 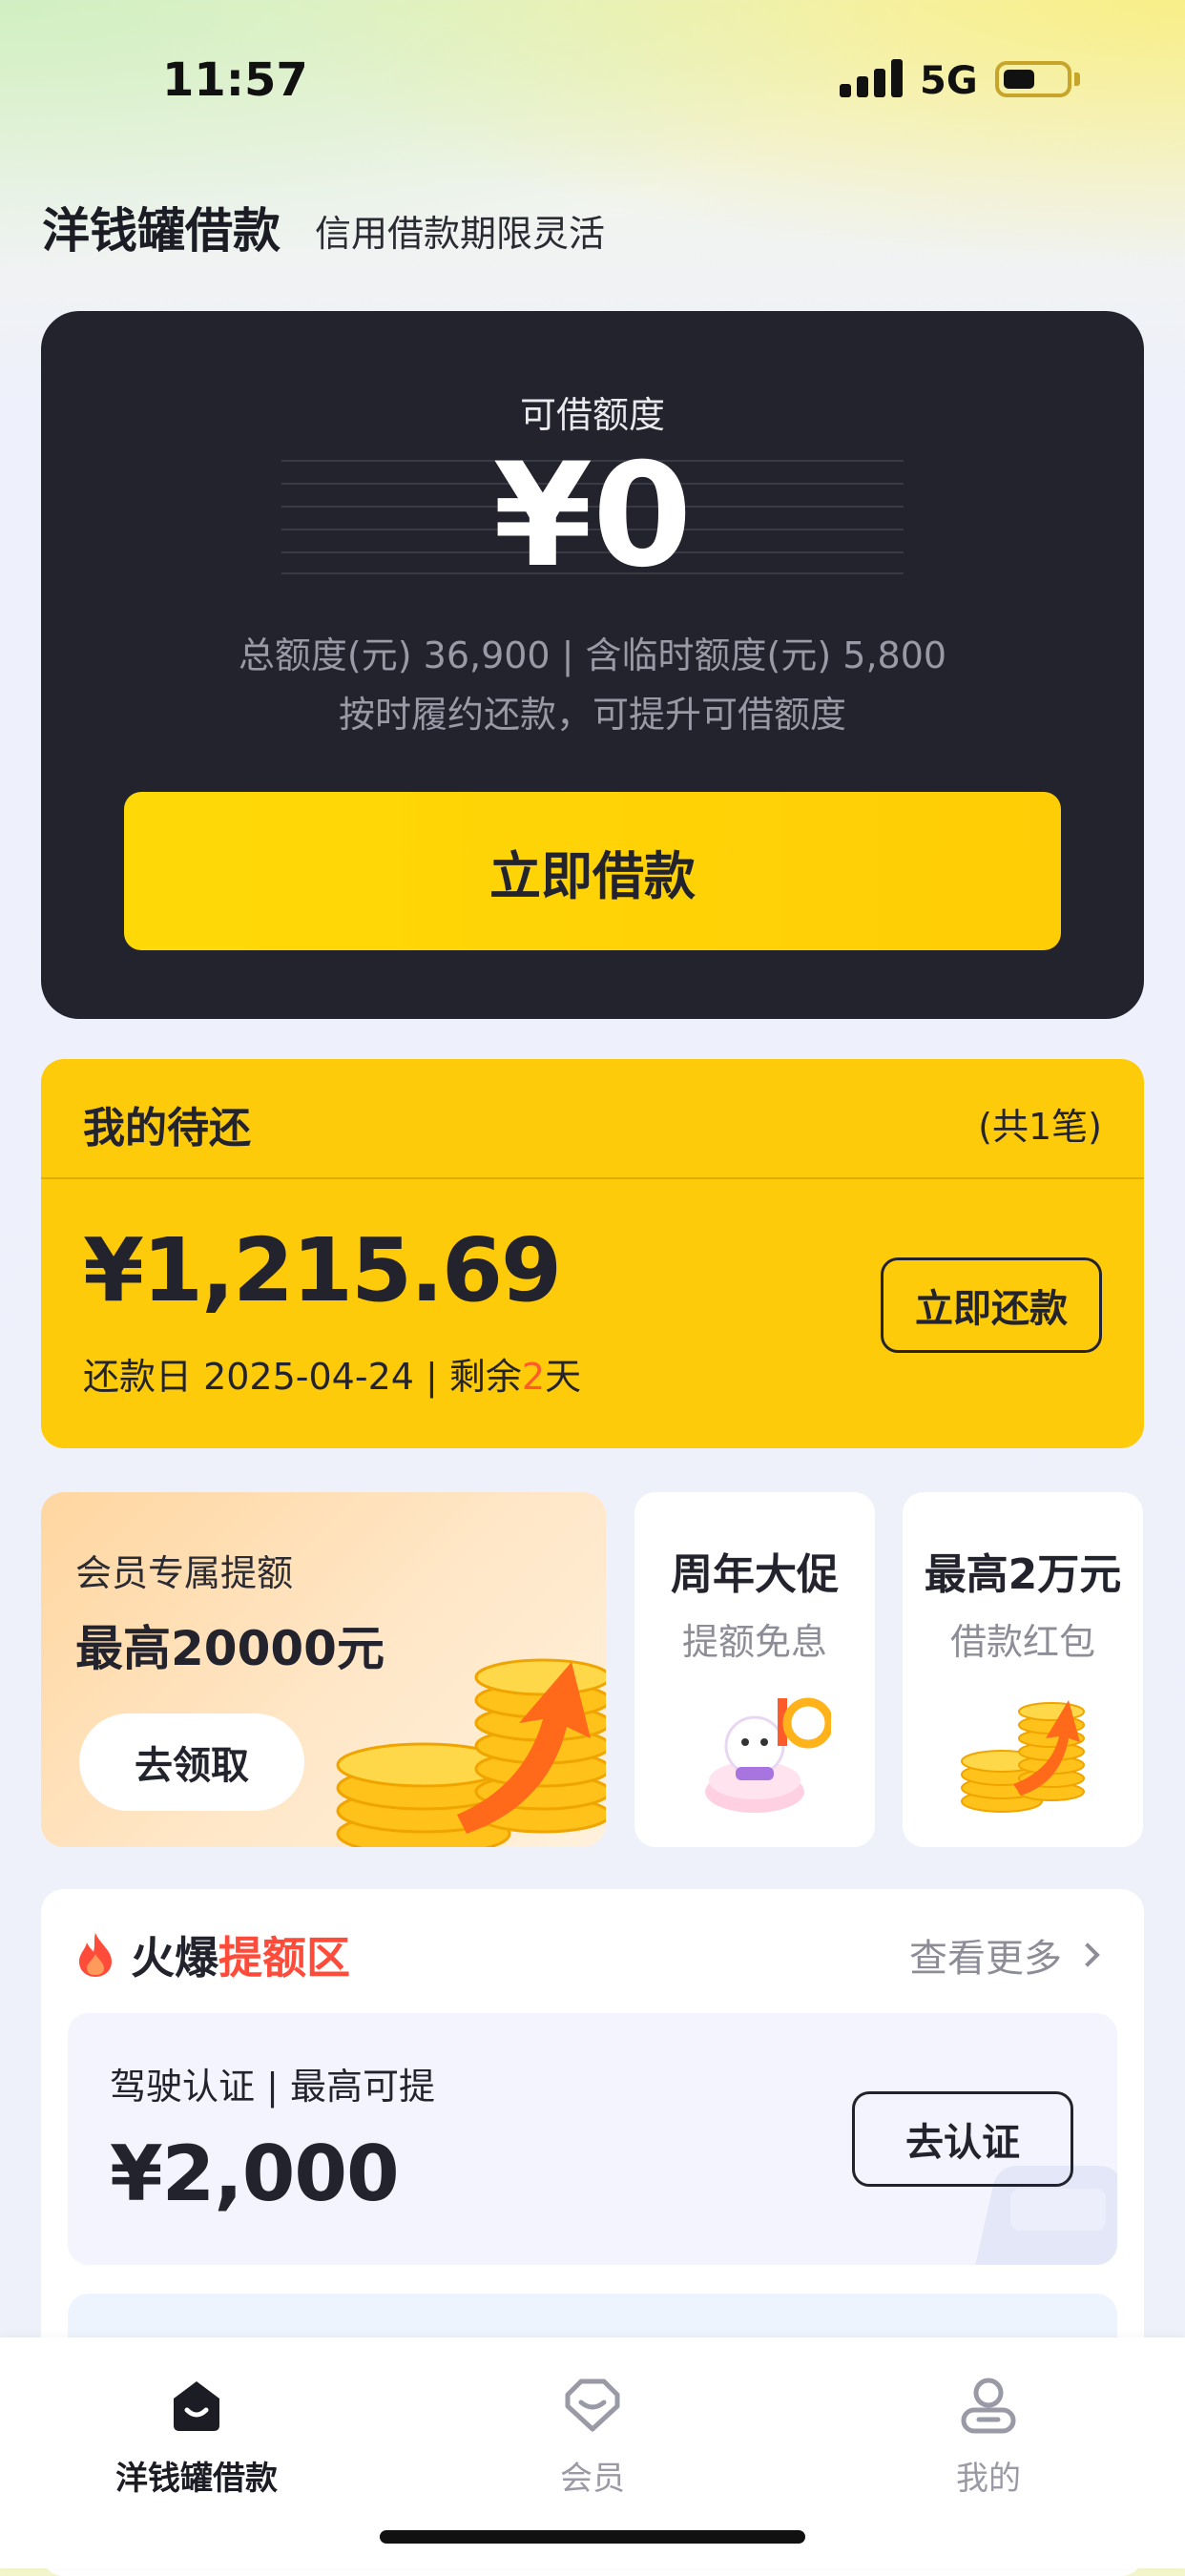 I want to click on red-packet-promo-tile: 最高2万元 借款红包, so click(x=1023, y=1669).